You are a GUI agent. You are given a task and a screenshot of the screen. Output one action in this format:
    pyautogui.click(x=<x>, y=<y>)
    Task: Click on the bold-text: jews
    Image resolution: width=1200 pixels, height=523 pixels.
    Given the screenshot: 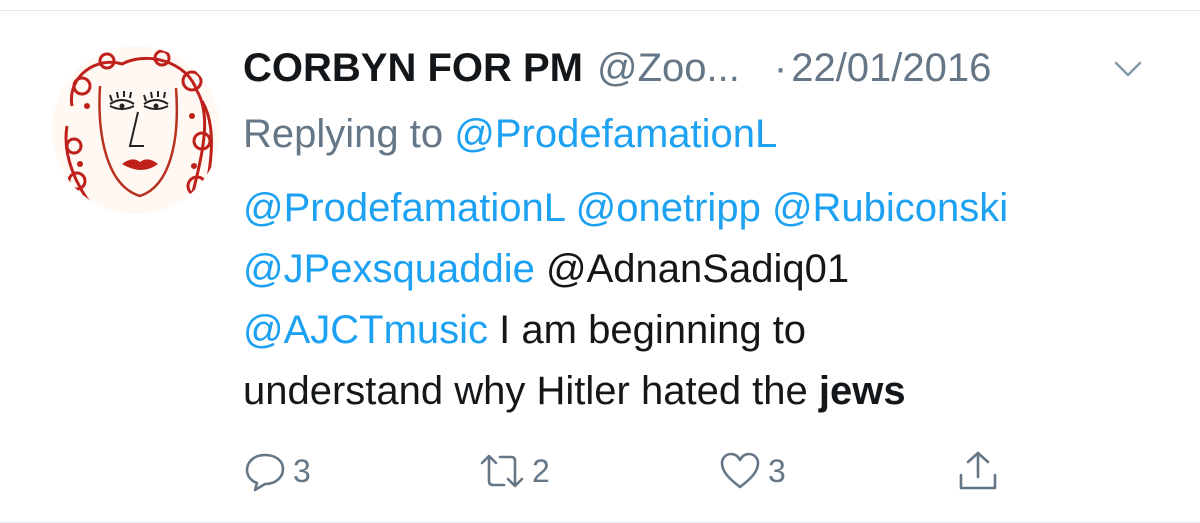 What is the action you would take?
    pyautogui.click(x=862, y=391)
    